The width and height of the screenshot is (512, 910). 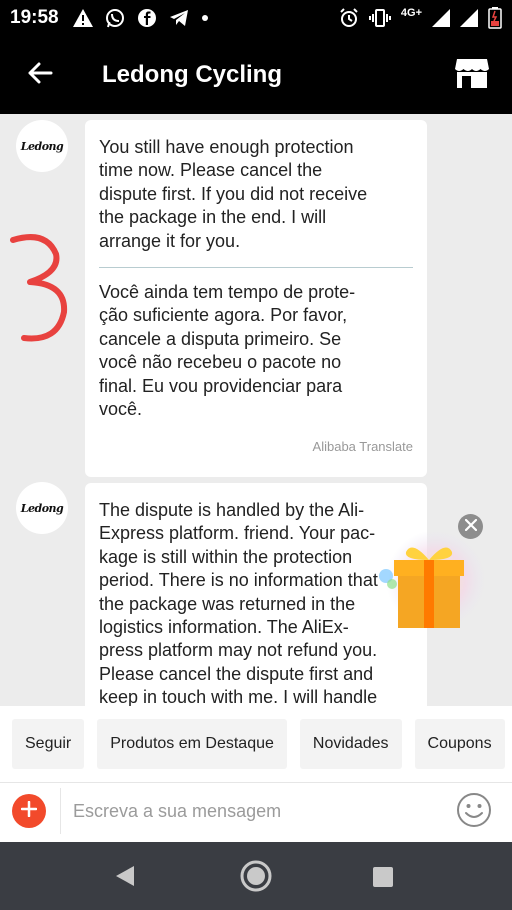 What do you see at coordinates (205, 18) in the screenshot?
I see `notification-dot-icon` at bounding box center [205, 18].